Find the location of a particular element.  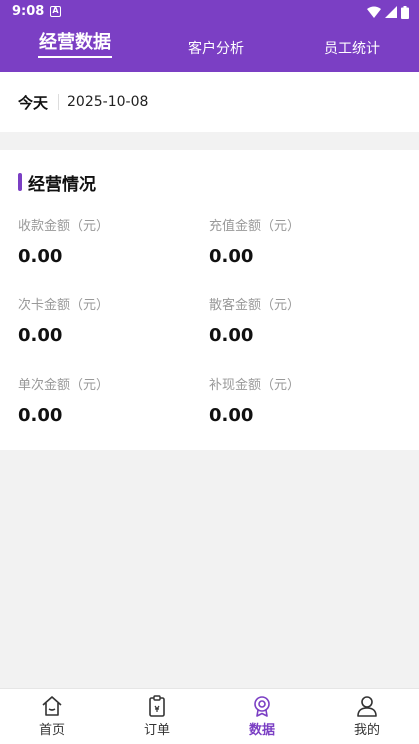

metric-collection-amount: 收款金额（元） 0.00 is located at coordinates (113, 241).